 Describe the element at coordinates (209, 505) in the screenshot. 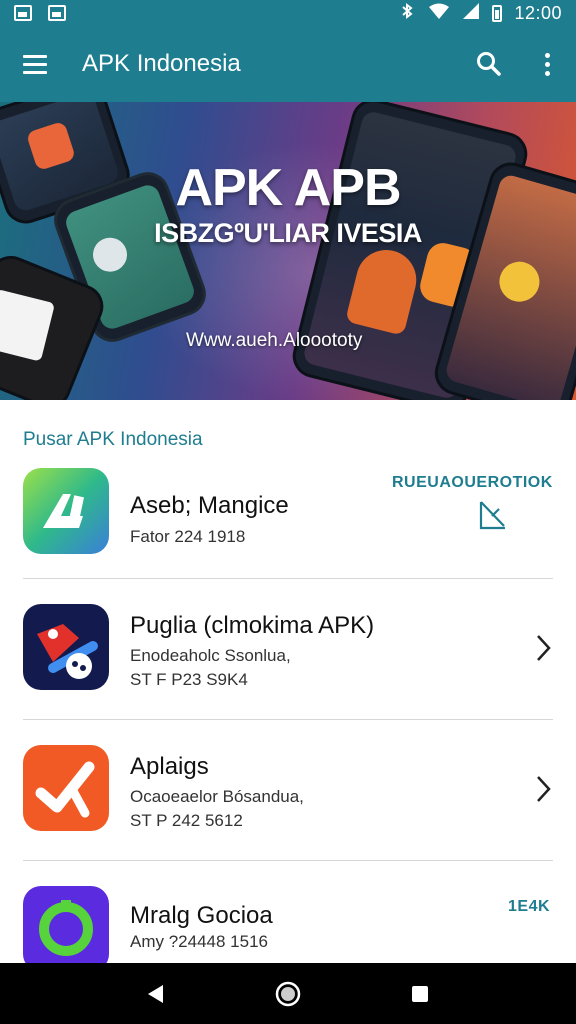

I see `app-name: Aseb; Mangice` at that location.